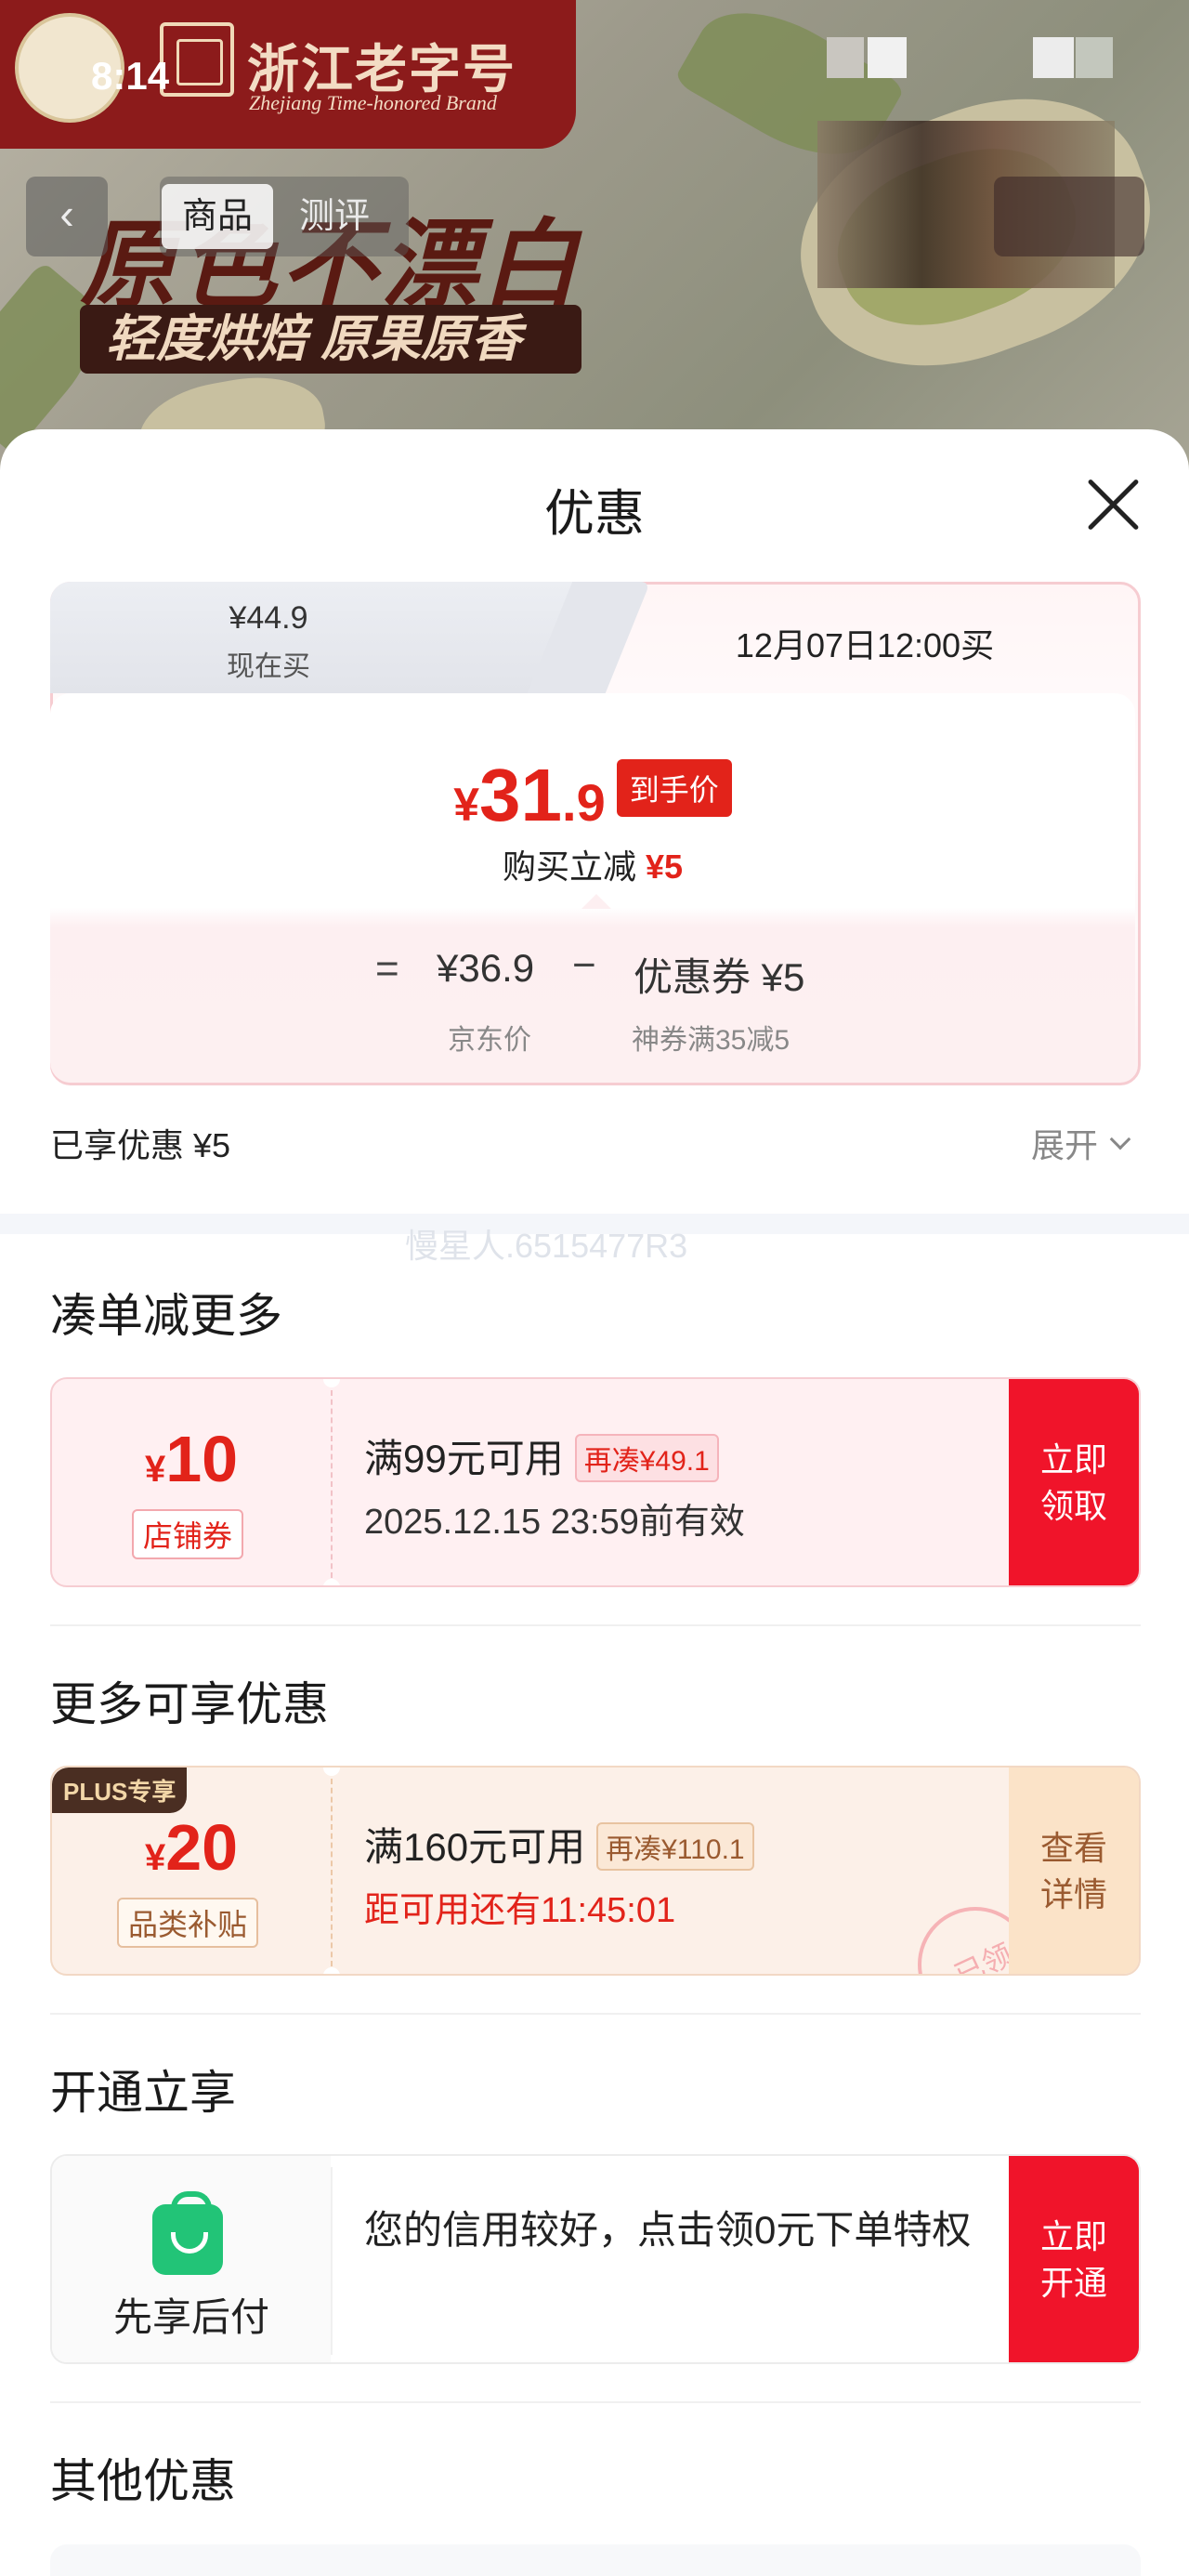 The image size is (1189, 2576). I want to click on brand-seal-icon, so click(197, 59).